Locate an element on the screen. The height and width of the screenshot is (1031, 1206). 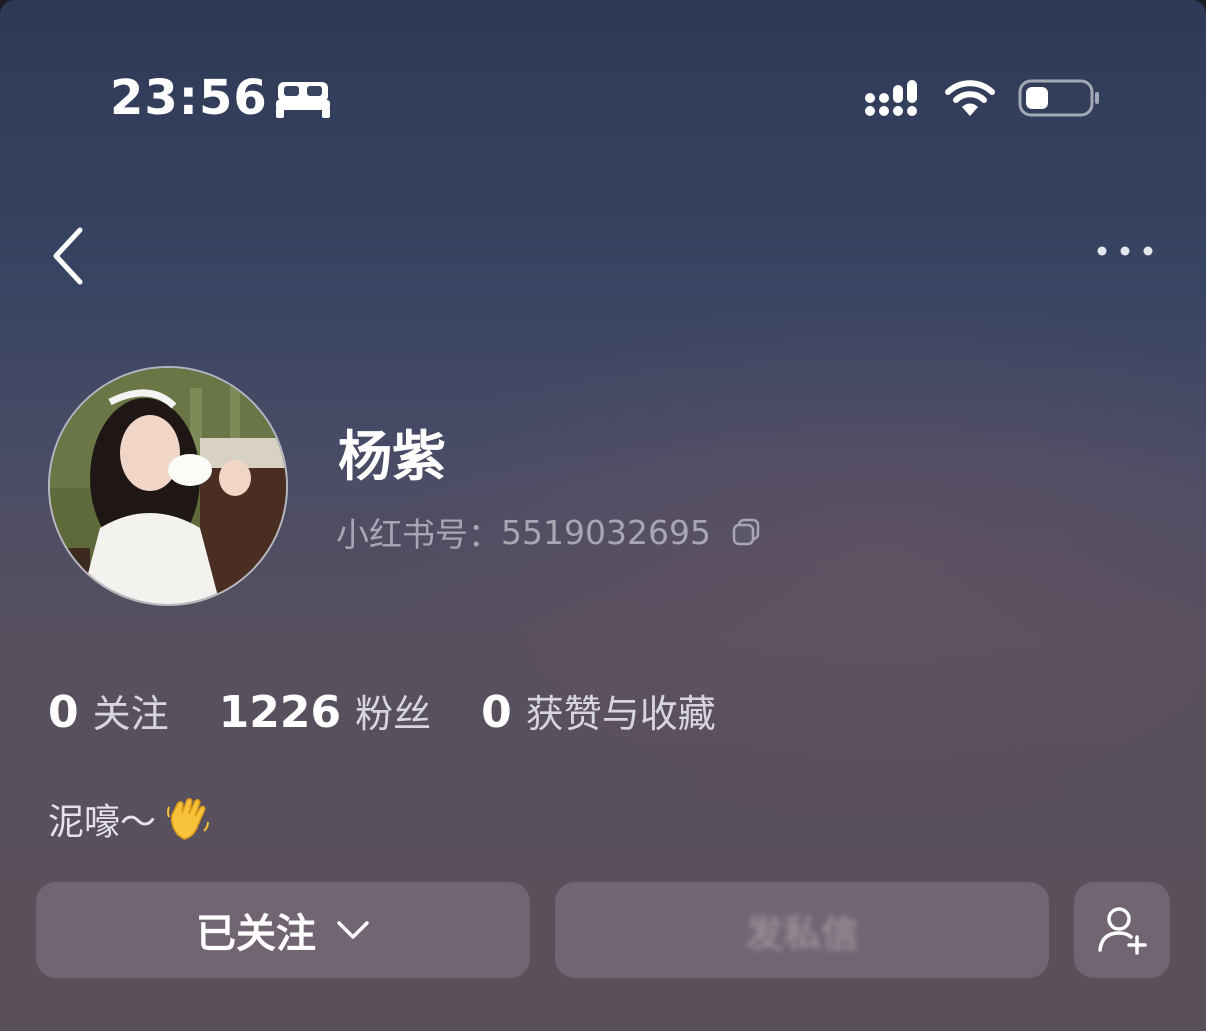
stat-likes: 0 获赞与收藏 is located at coordinates (598, 710).